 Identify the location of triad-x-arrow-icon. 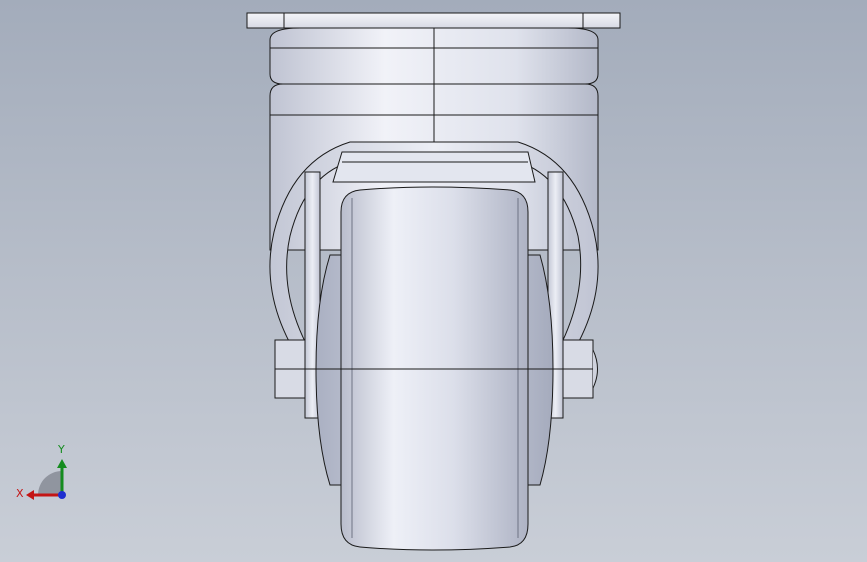
(30, 495).